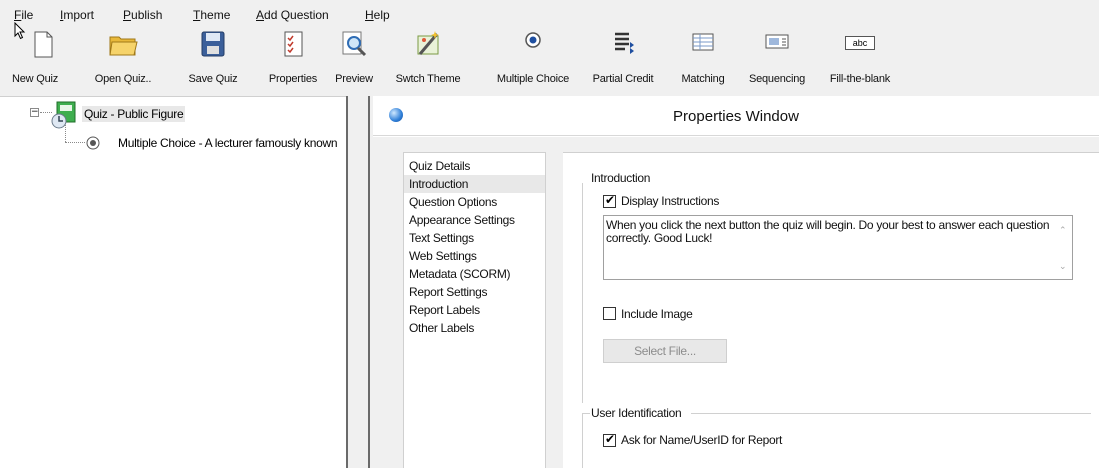 The width and height of the screenshot is (1099, 468). What do you see at coordinates (657, 314) in the screenshot?
I see `include-image-label: Include Image` at bounding box center [657, 314].